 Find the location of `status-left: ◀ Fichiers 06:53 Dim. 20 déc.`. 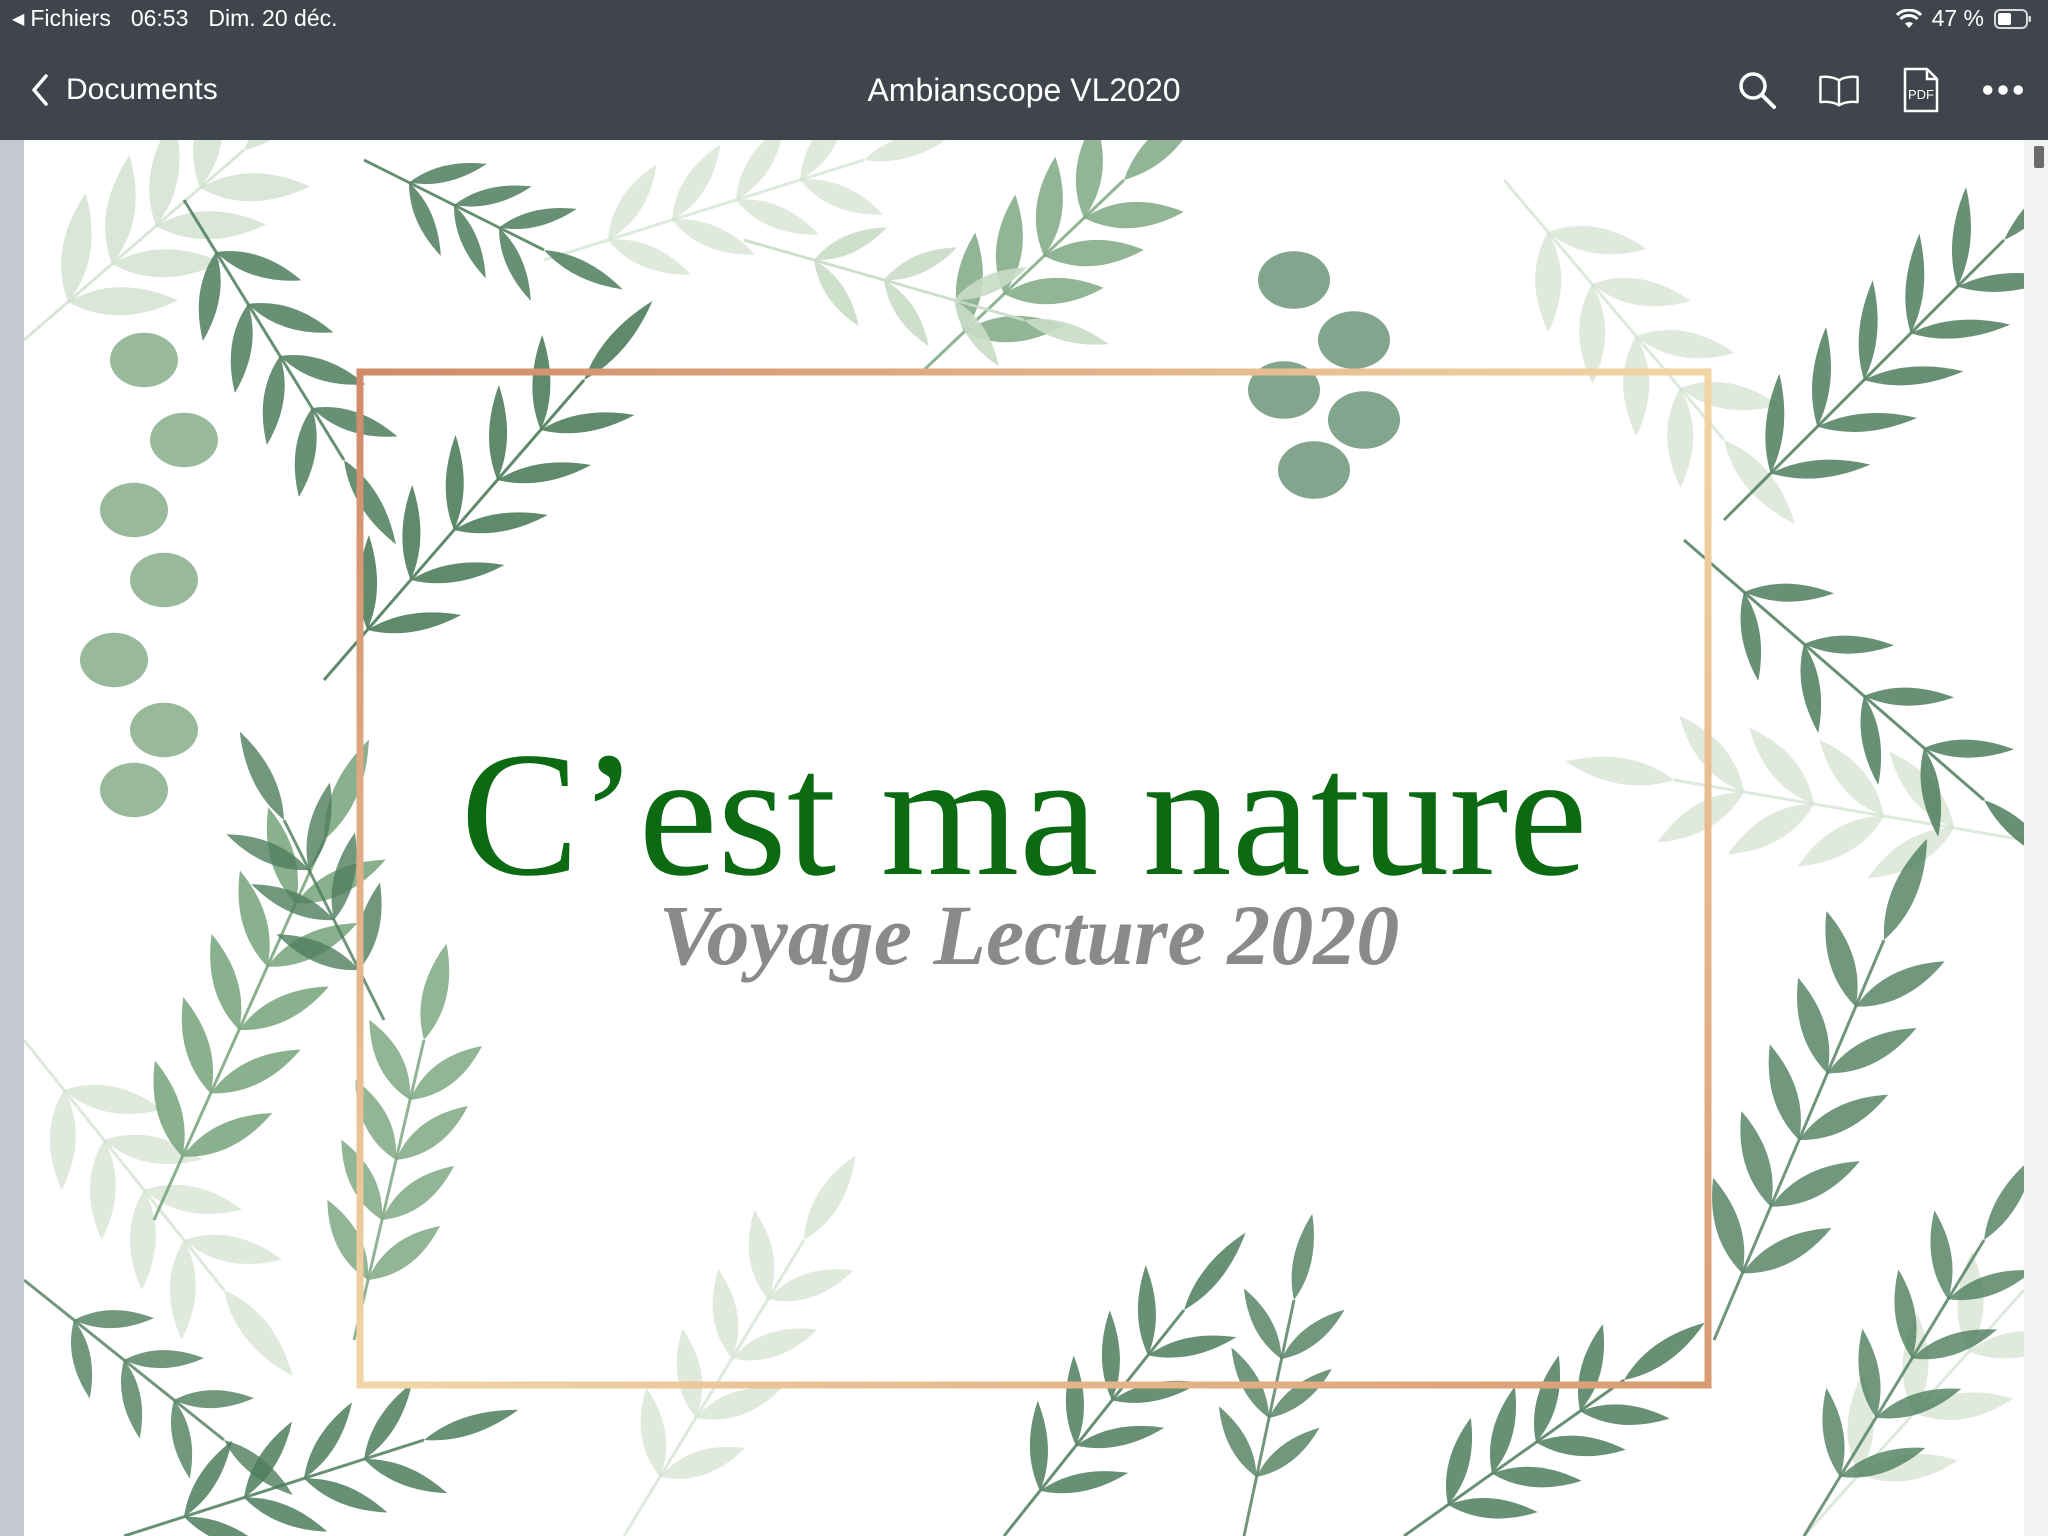

status-left: ◀ Fichiers 06:53 Dim. 20 déc. is located at coordinates (175, 18).